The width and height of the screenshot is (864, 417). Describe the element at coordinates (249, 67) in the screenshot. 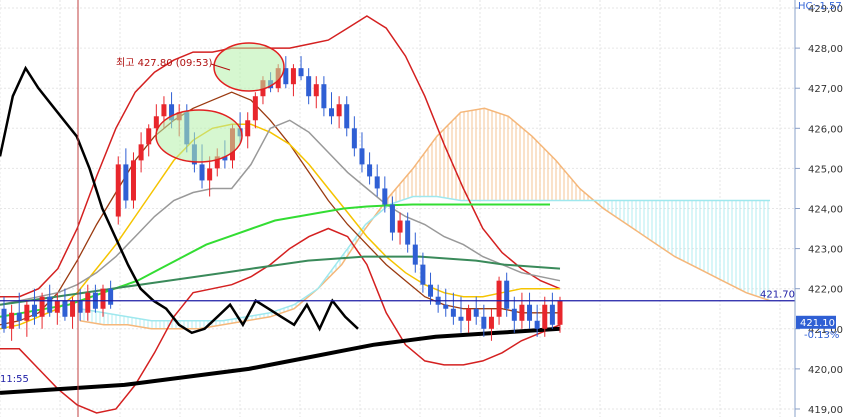

I see `high-zone-ellipse` at that location.